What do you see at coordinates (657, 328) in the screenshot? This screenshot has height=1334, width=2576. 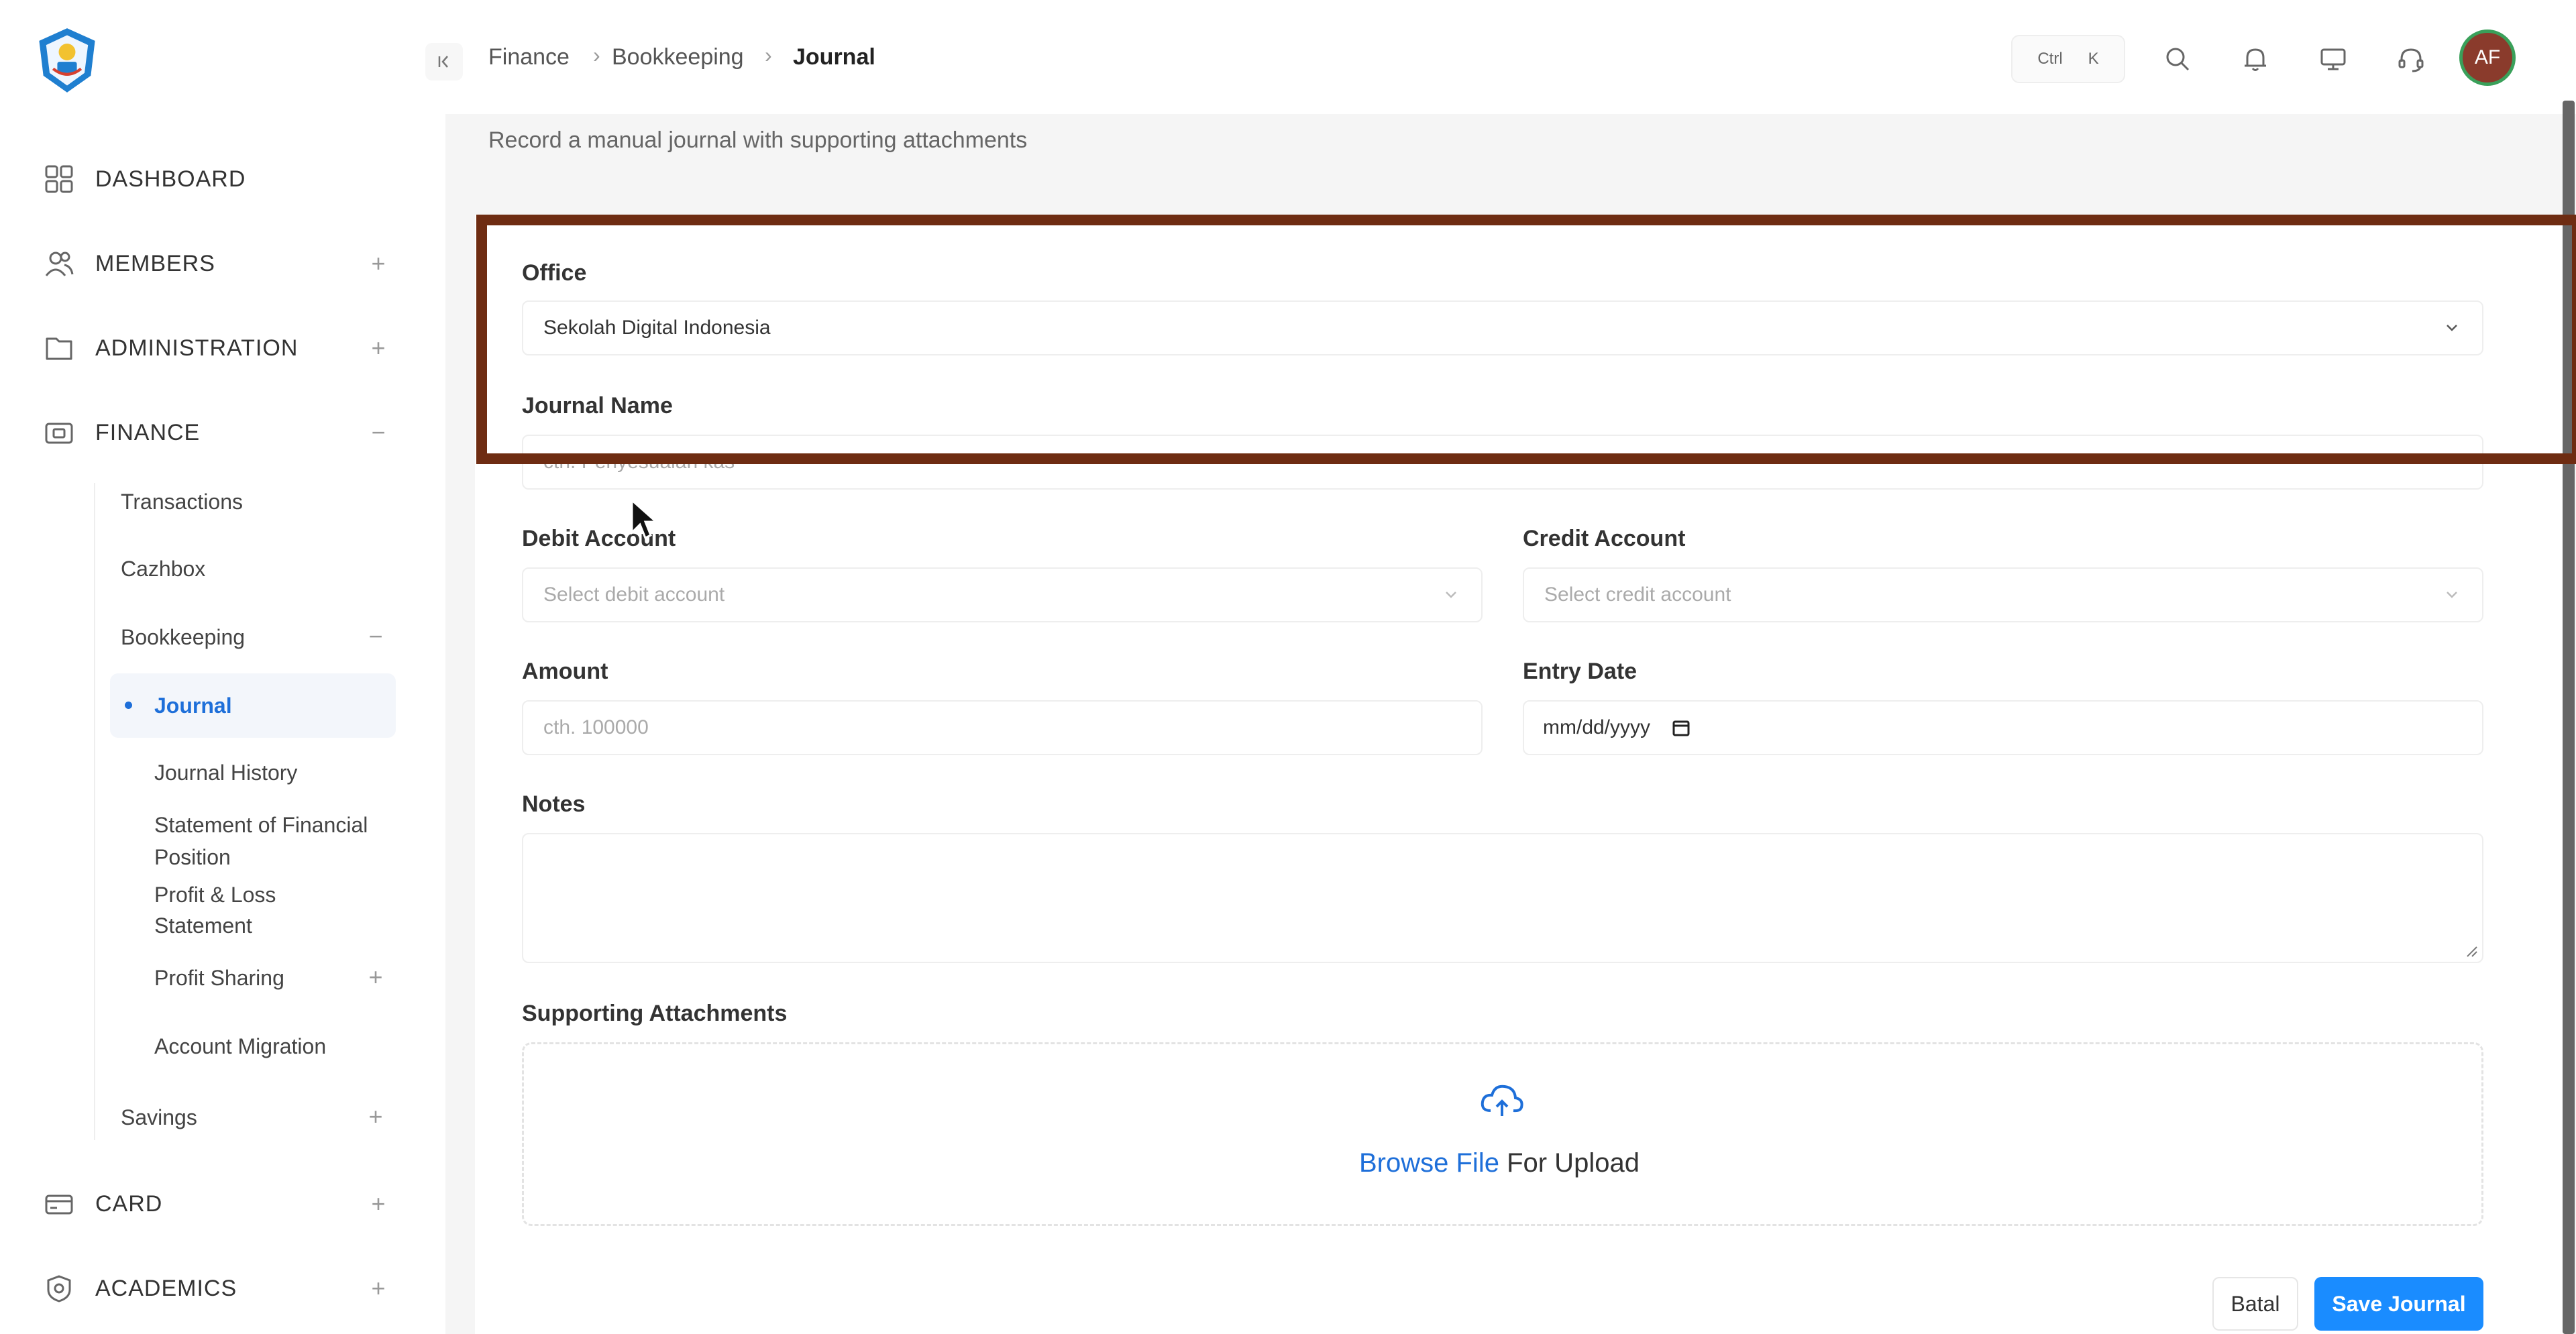 I see `office-select-value: Sekolah Digital Indonesia` at bounding box center [657, 328].